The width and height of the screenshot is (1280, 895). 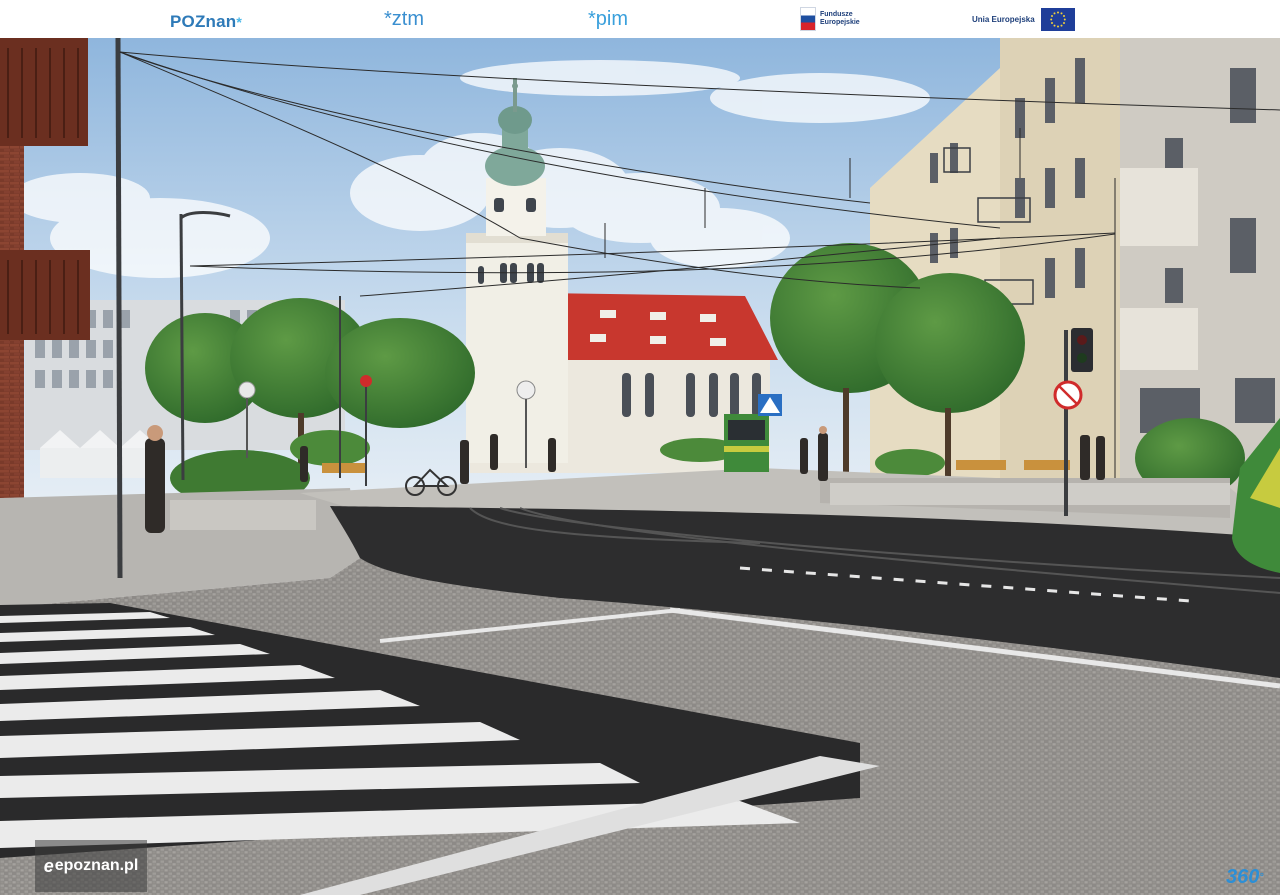 I want to click on logo-360-watermark: 360 °, so click(x=1245, y=876).